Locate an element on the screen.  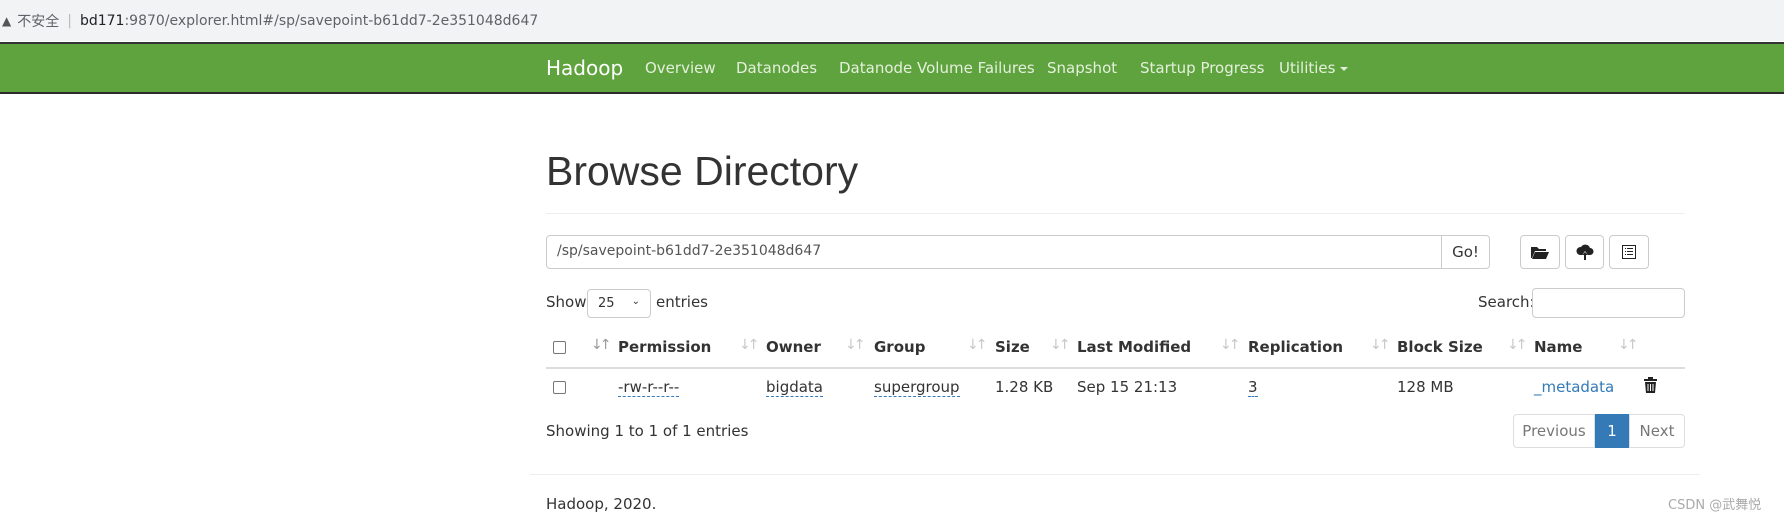
last-modified-cell: Sep 15 21:13 is located at coordinates (1127, 387).